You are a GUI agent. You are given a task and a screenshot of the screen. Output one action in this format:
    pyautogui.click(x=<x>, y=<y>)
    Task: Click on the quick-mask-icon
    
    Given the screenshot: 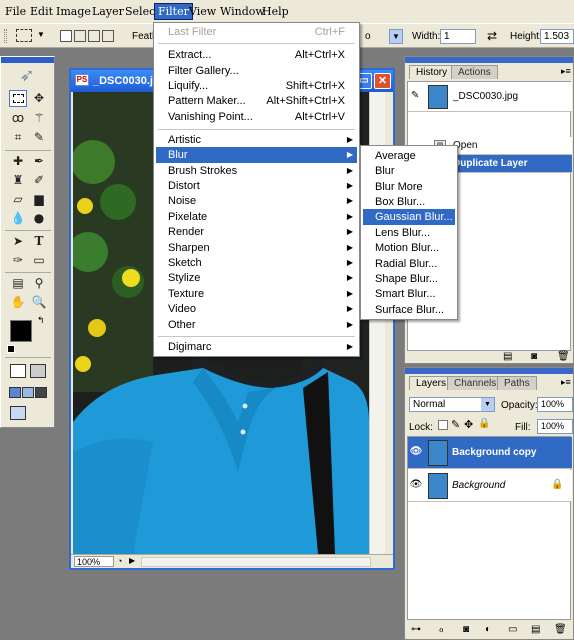 What is the action you would take?
    pyautogui.click(x=38, y=371)
    